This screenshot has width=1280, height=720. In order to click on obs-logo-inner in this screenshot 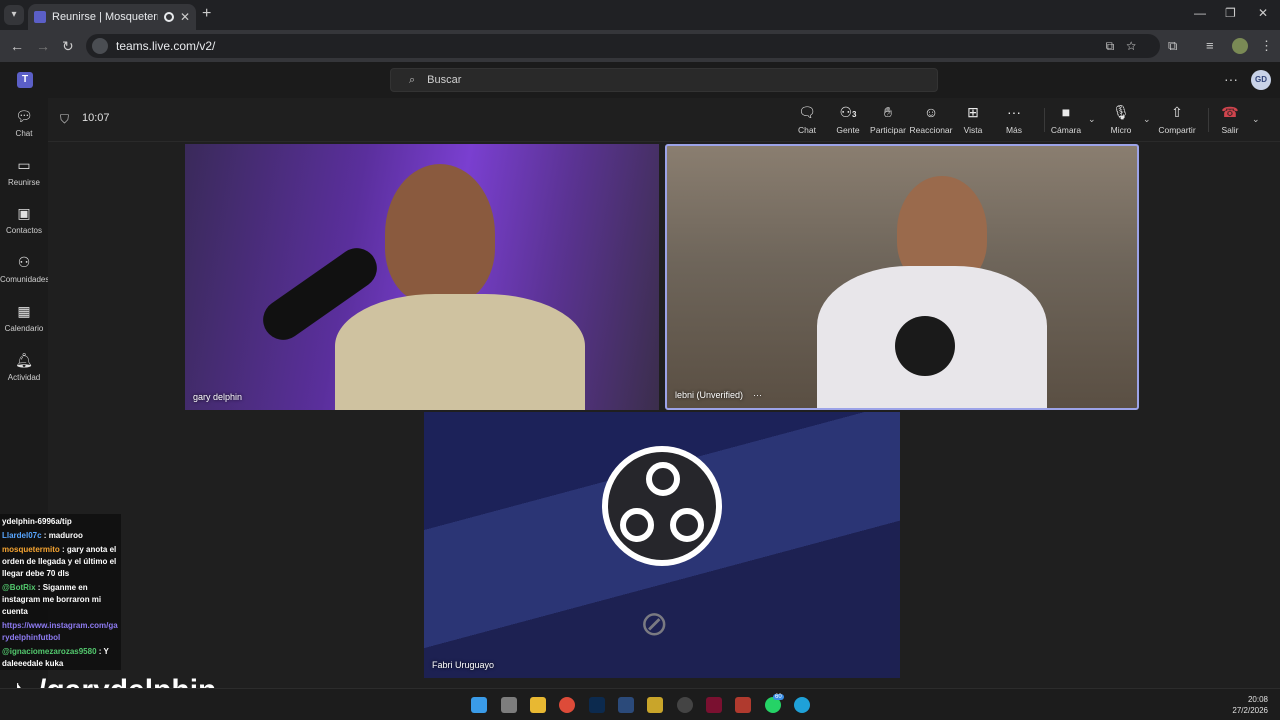, I will do `click(662, 506)`.